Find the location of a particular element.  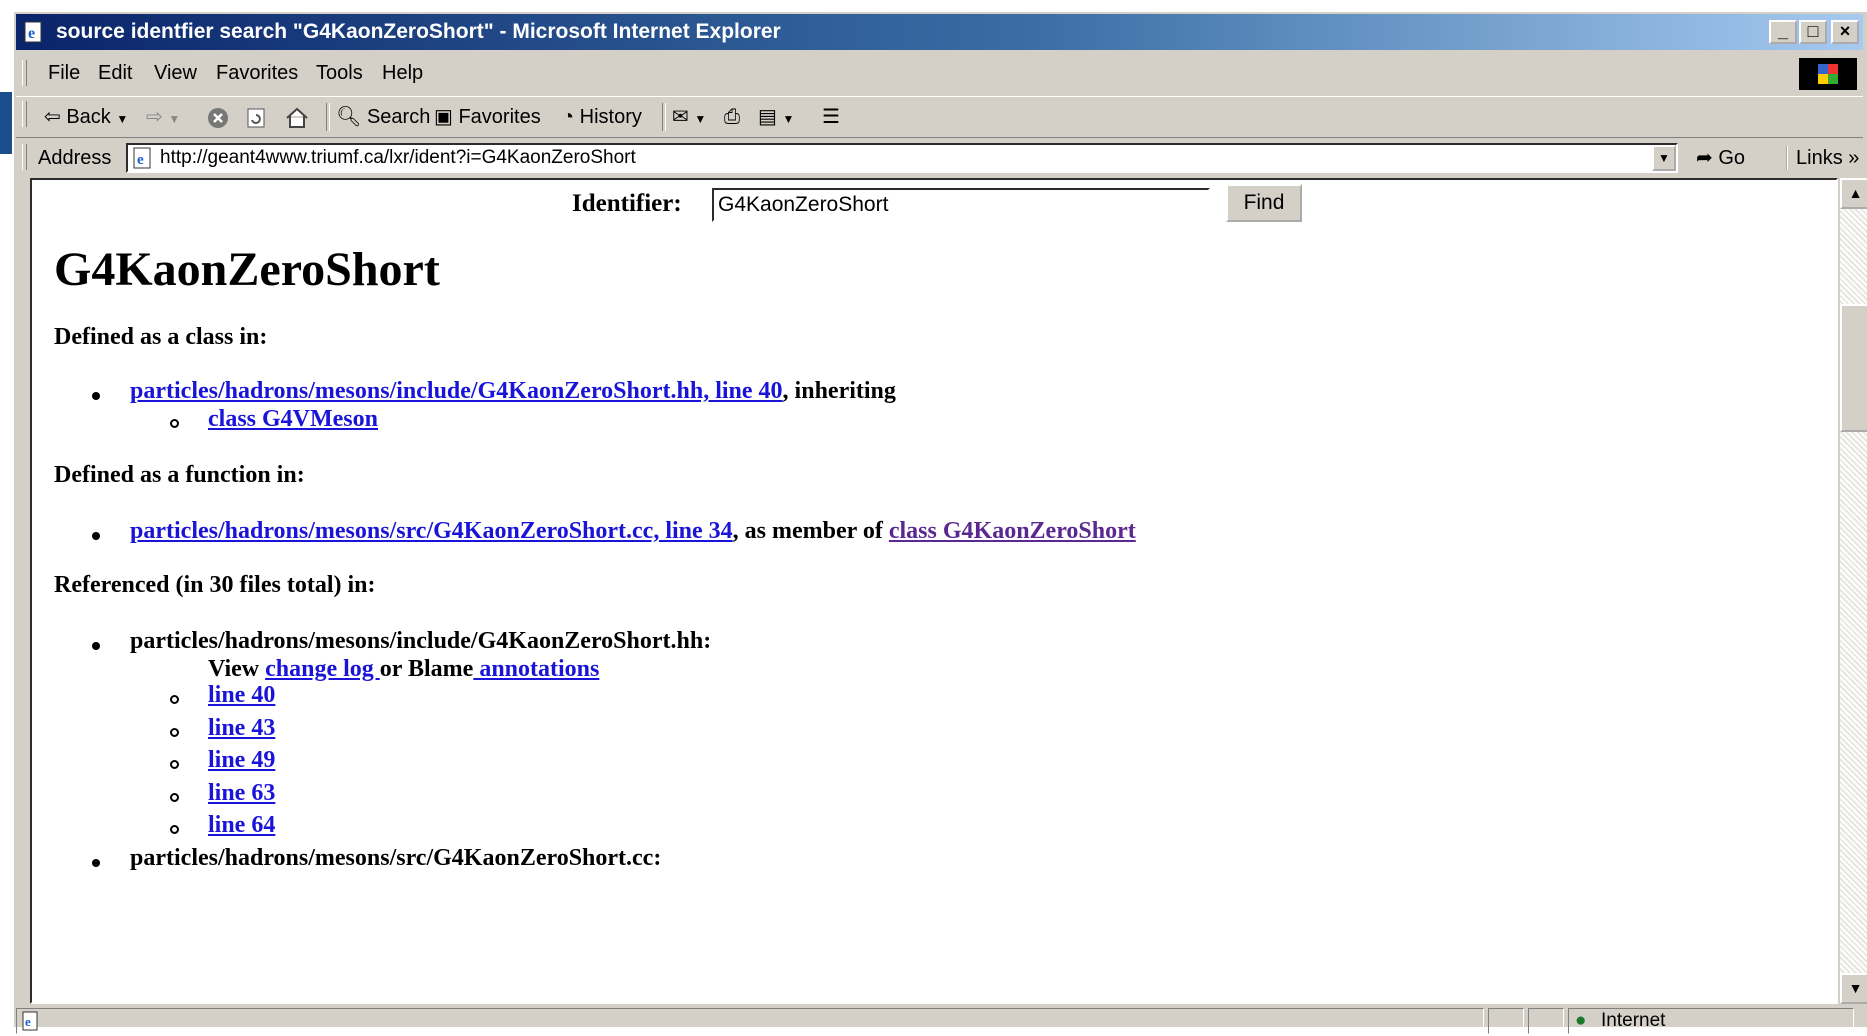

favorites-button: ▣ Favorites is located at coordinates (487, 117).